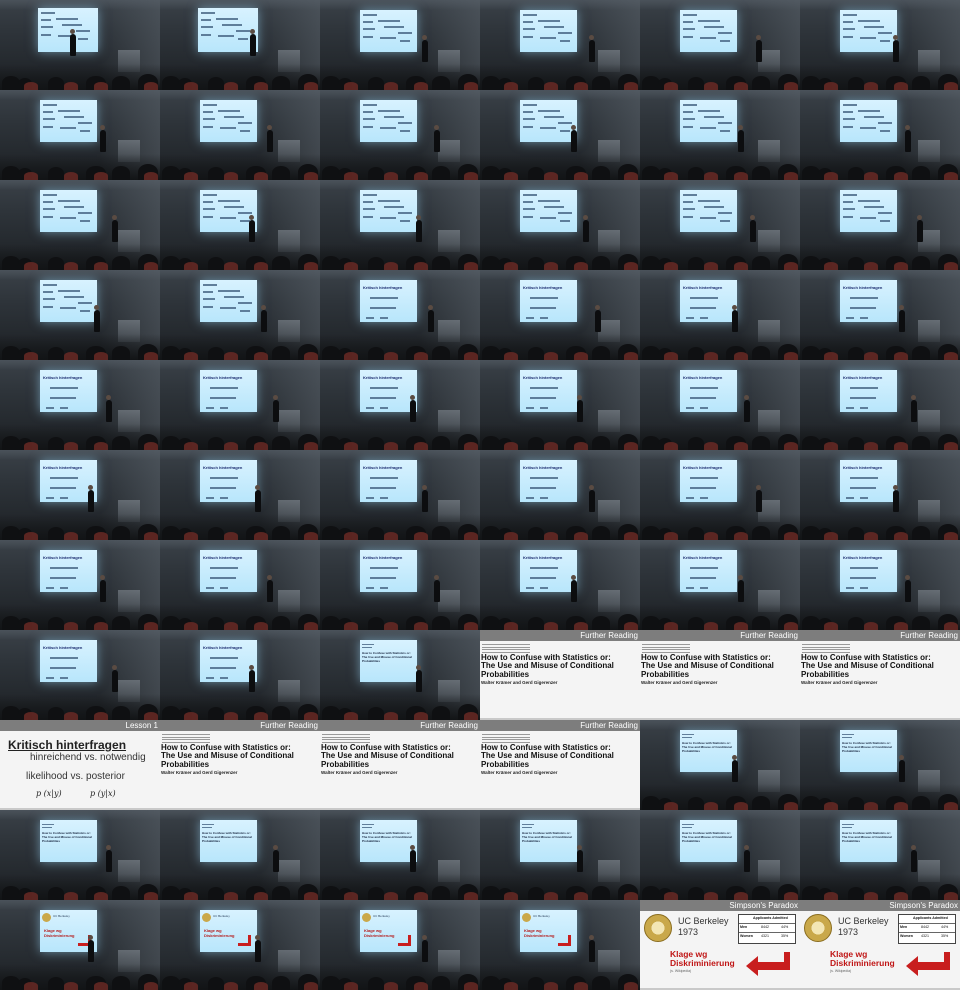  I want to click on slide-header: Lesson 1, so click(80, 725).